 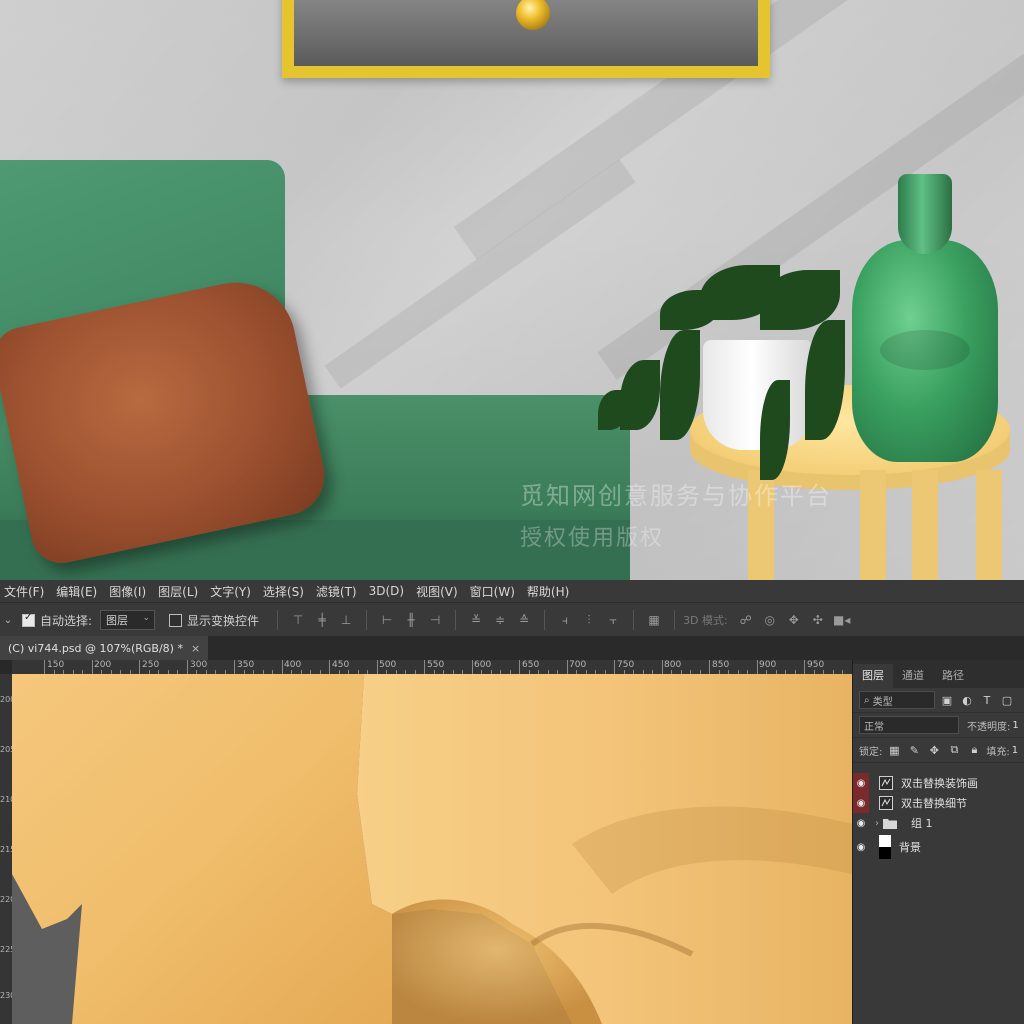 I want to click on menu-window: 窗口(W), so click(x=494, y=591).